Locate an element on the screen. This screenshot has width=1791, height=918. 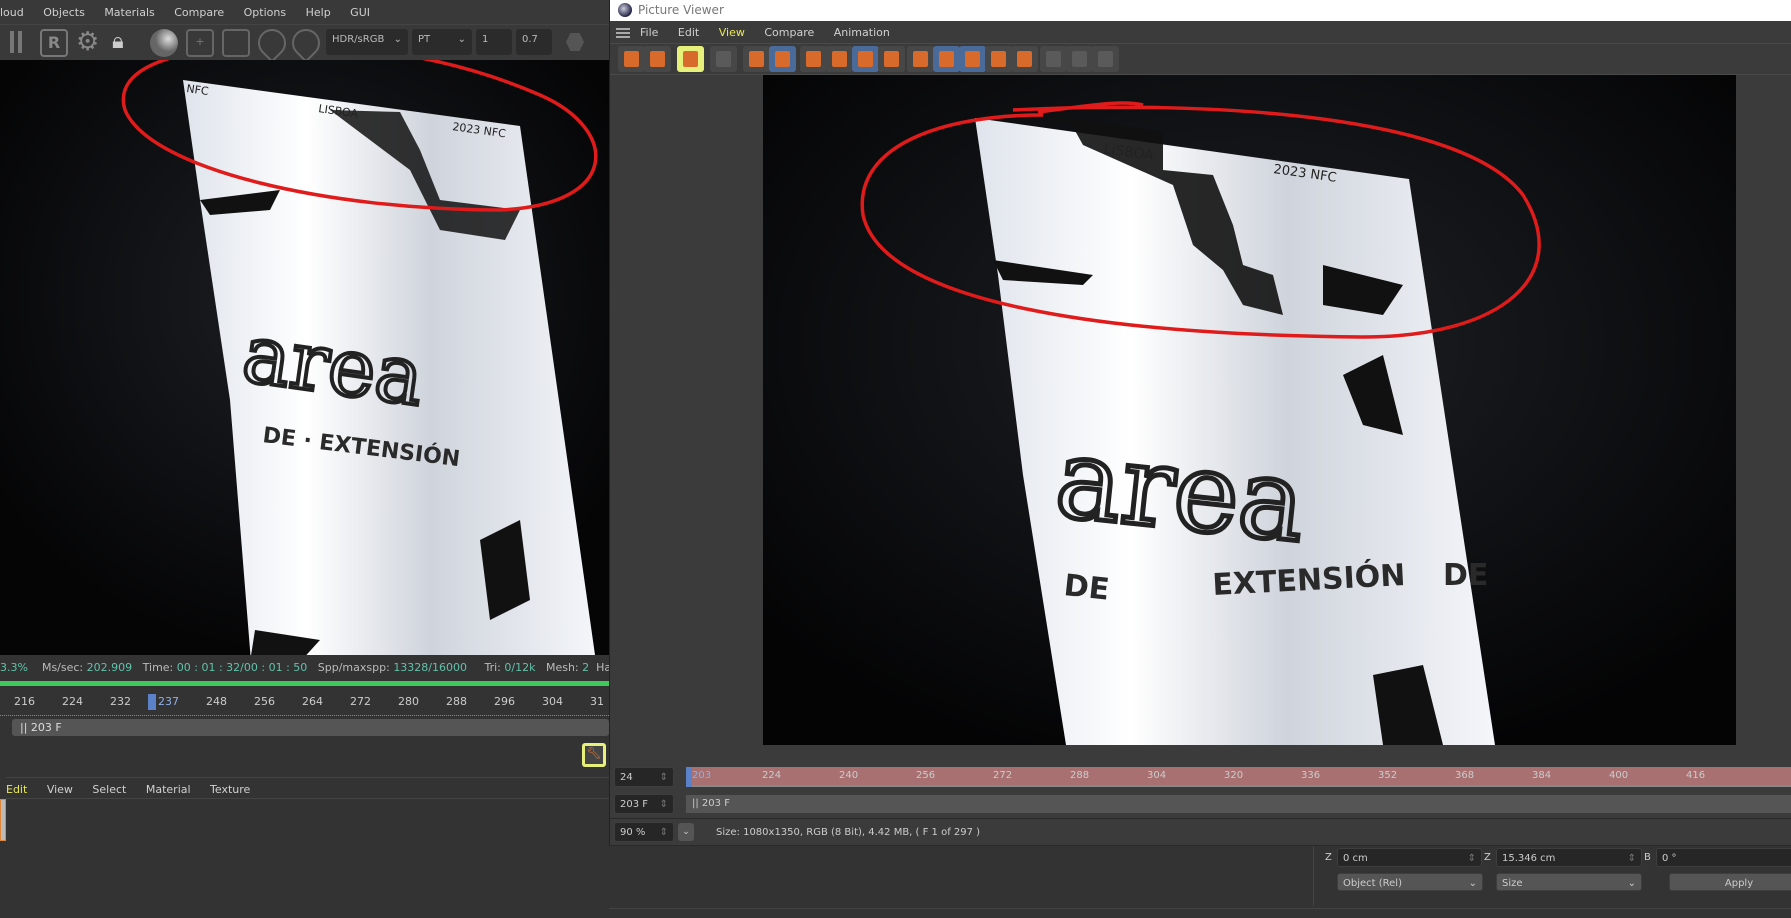
pv-menu-compare: Compare is located at coordinates (789, 32).